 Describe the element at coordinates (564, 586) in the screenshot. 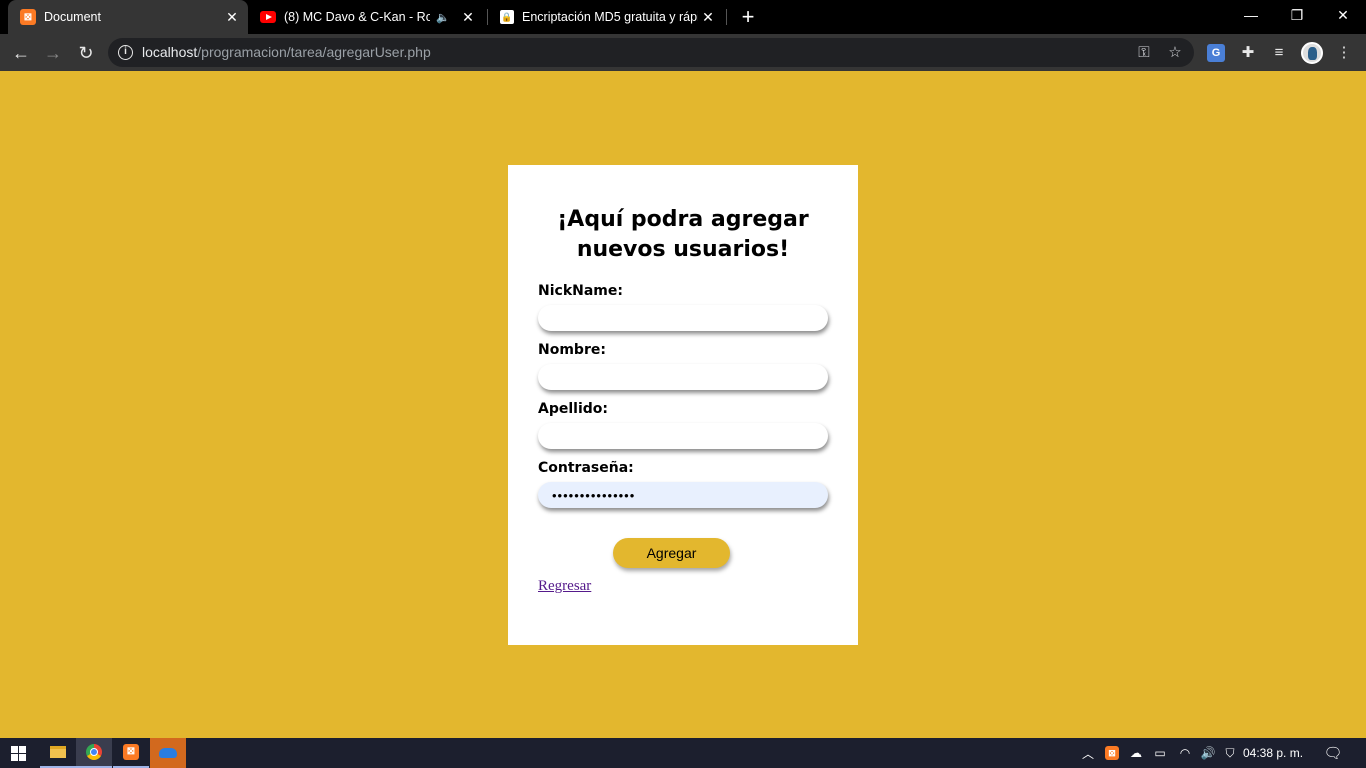

I see `regresar-link: Regresar` at that location.